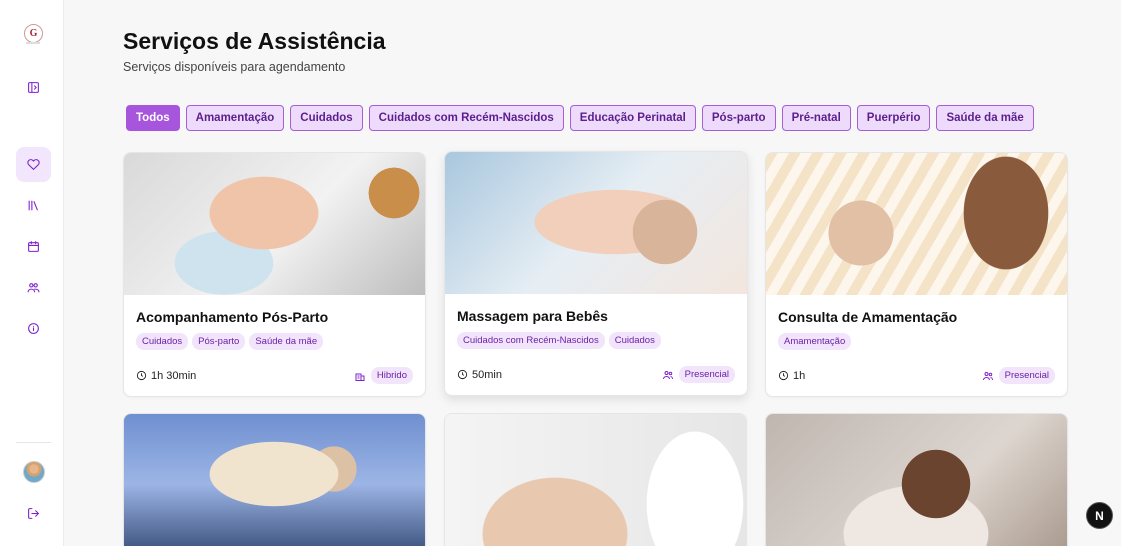  Describe the element at coordinates (232, 317) in the screenshot. I see `service-title: Acompanhamento Pós-Parto` at that location.